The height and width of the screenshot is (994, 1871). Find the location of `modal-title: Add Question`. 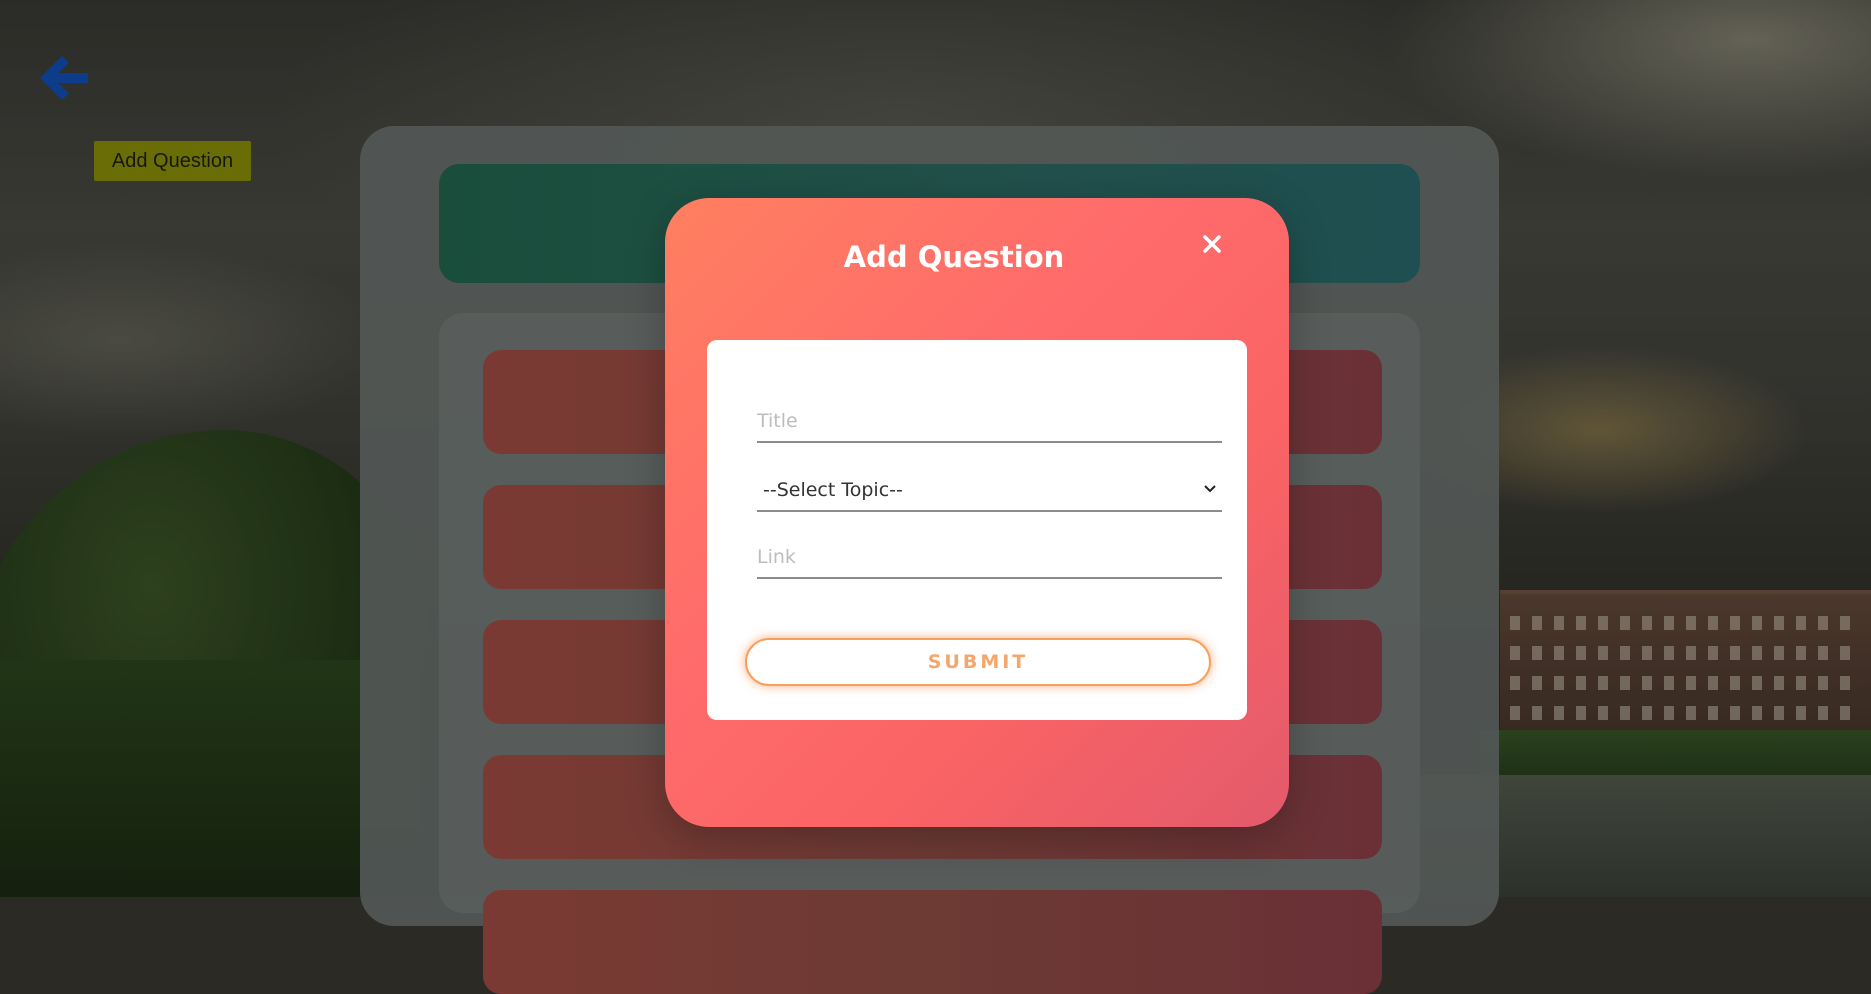

modal-title: Add Question is located at coordinates (954, 257).